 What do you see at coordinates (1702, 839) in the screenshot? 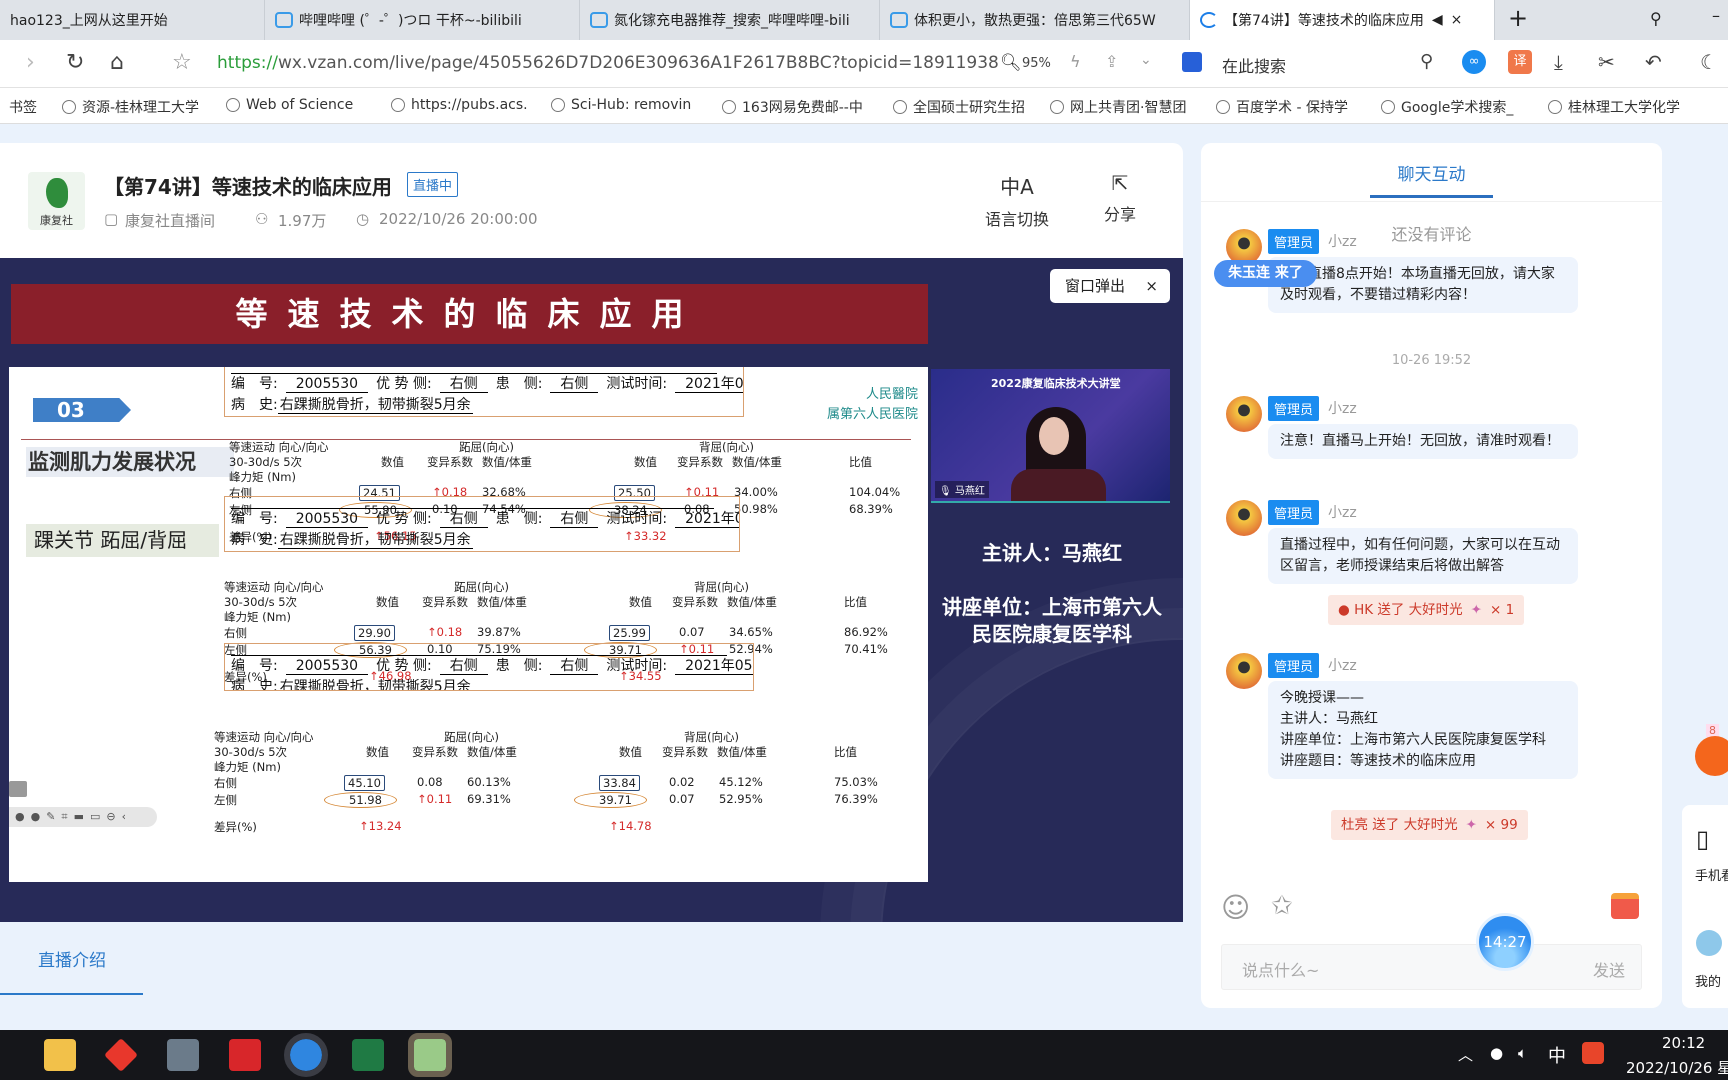
I see `phone-icon: ▯` at bounding box center [1702, 839].